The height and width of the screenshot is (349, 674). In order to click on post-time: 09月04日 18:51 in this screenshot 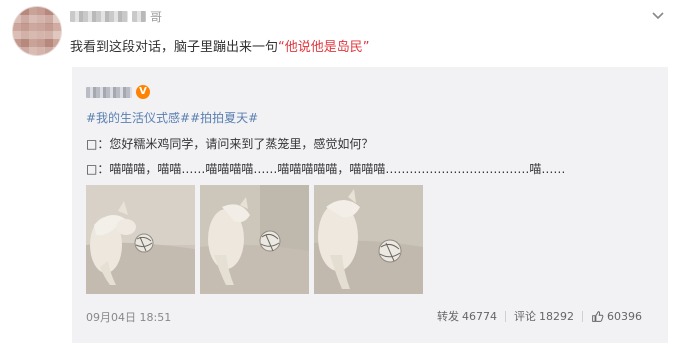, I will do `click(128, 317)`.